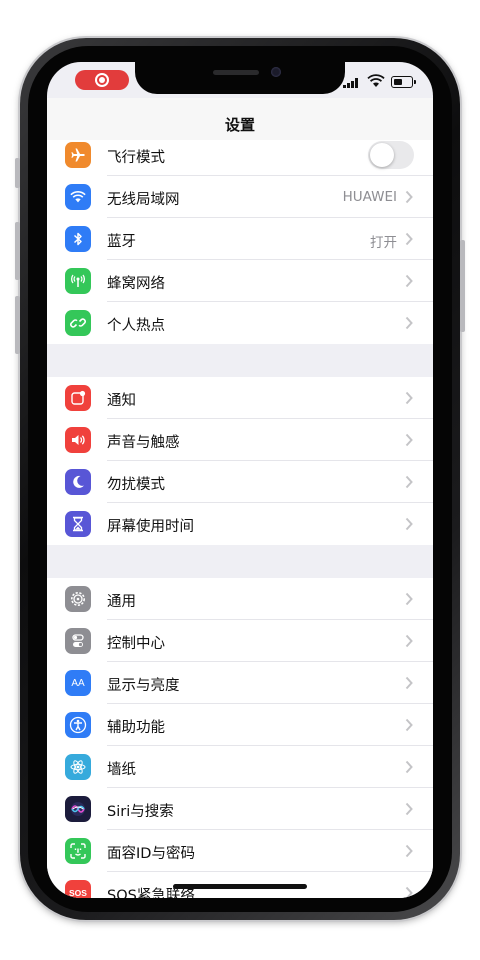 The height and width of the screenshot is (960, 480). I want to click on cellular-icon, so click(78, 281).